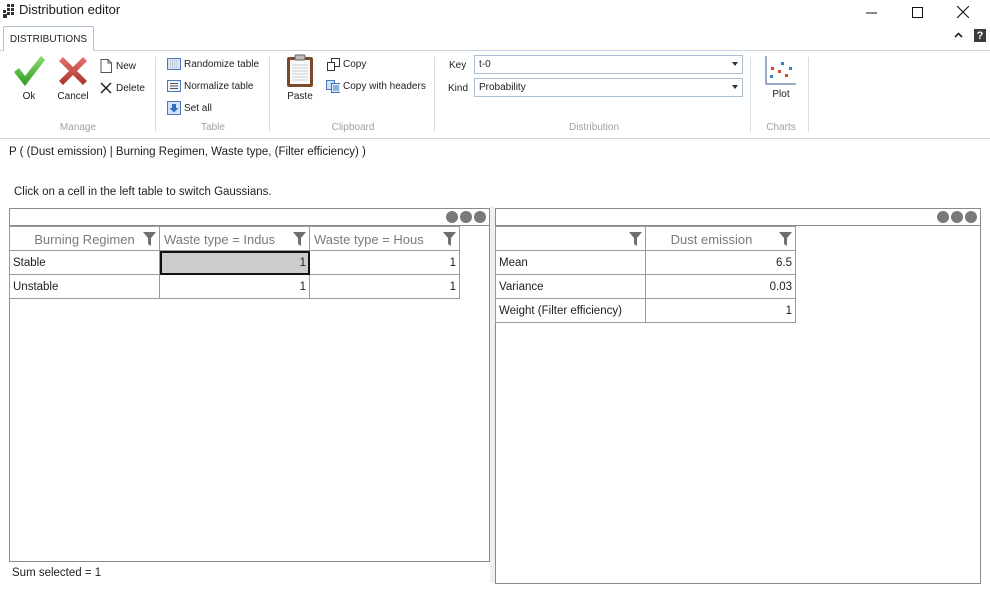  I want to click on title-bar: Distribution editor, so click(495, 12).